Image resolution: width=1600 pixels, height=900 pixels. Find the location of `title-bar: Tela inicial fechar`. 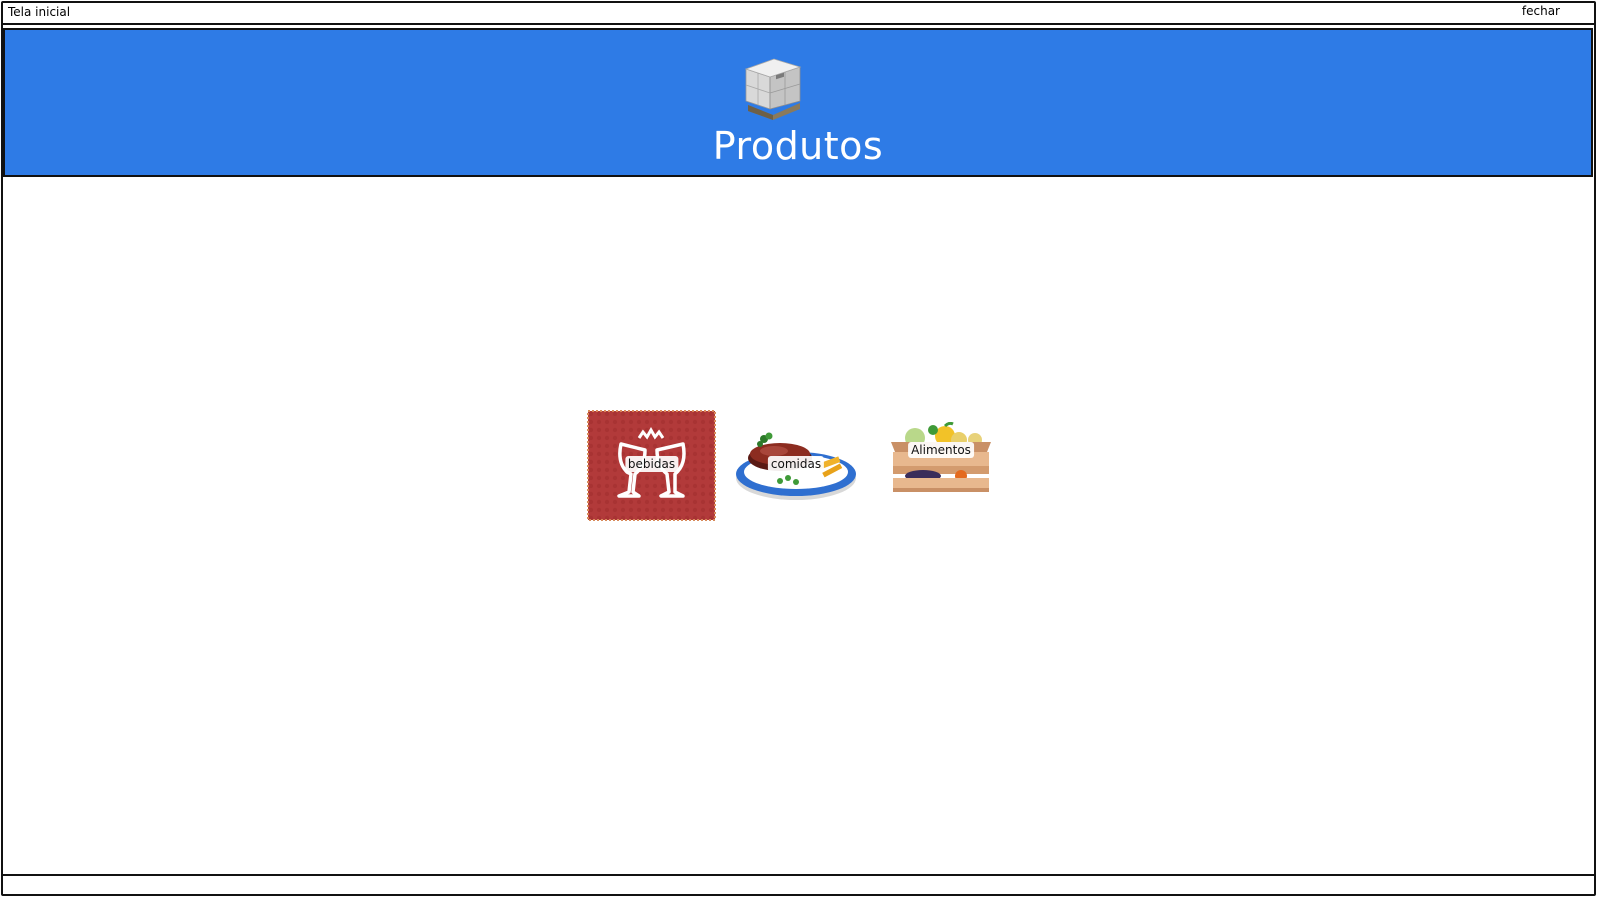

title-bar: Tela inicial fechar is located at coordinates (798, 13).